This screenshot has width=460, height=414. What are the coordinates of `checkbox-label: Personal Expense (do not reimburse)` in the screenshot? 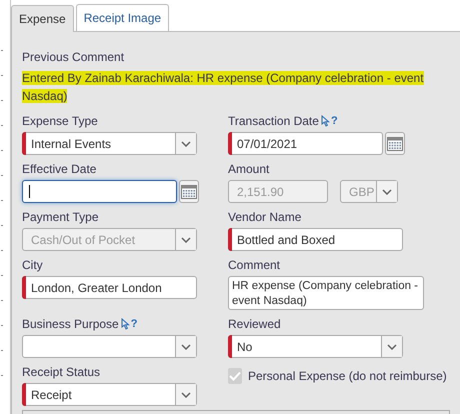 It's located at (347, 375).